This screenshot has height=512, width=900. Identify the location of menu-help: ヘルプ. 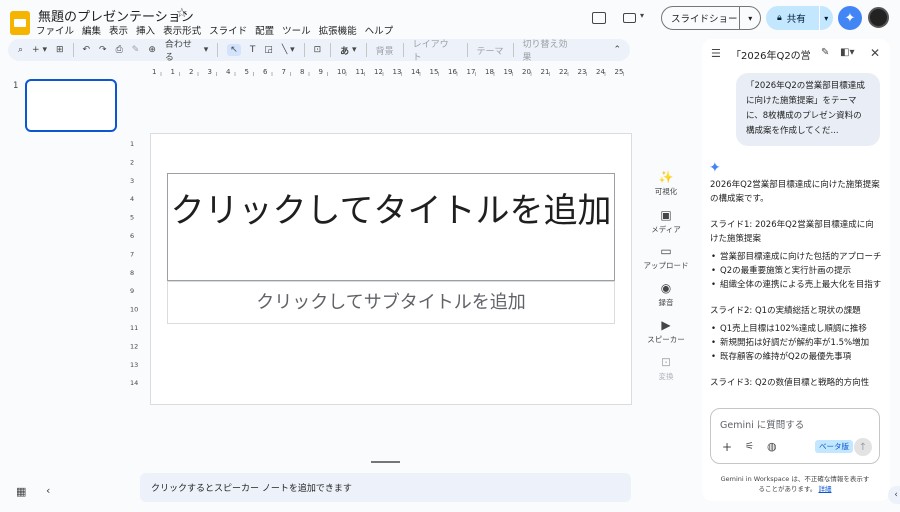
(382, 30).